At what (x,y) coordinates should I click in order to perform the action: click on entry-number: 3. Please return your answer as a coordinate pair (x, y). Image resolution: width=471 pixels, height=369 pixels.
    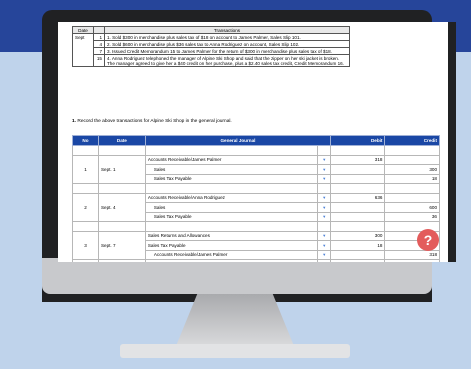
    Looking at the image, I should click on (85, 245).